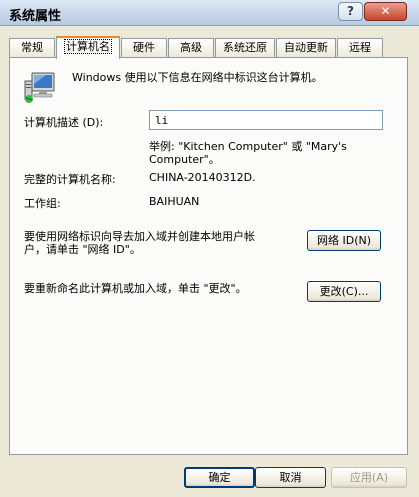 This screenshot has width=419, height=497. I want to click on ok-button: 确定, so click(219, 477).